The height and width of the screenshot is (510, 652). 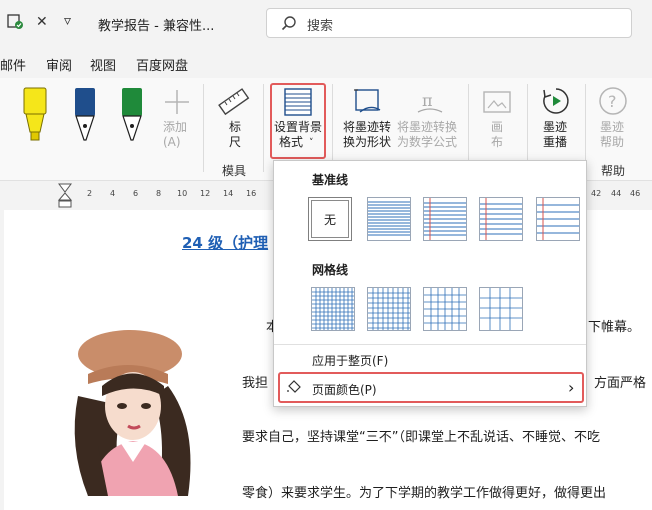 What do you see at coordinates (294, 389) in the screenshot?
I see `paint-bucket-icon` at bounding box center [294, 389].